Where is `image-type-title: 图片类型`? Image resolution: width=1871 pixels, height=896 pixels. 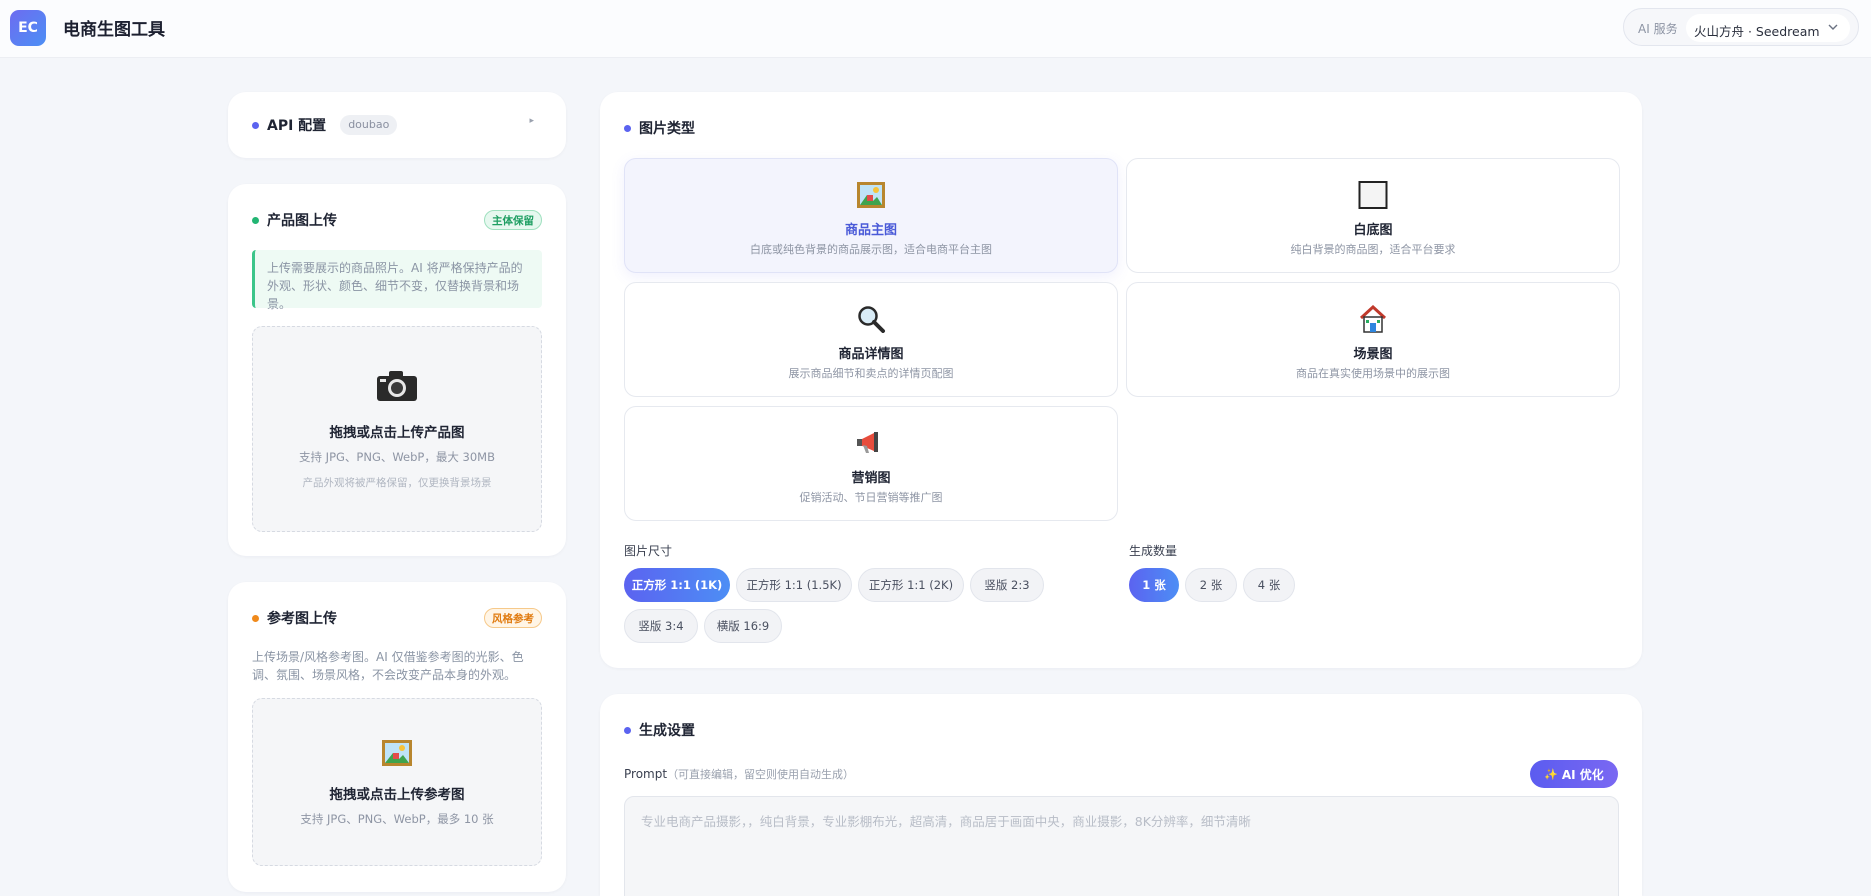 image-type-title: 图片类型 is located at coordinates (659, 128).